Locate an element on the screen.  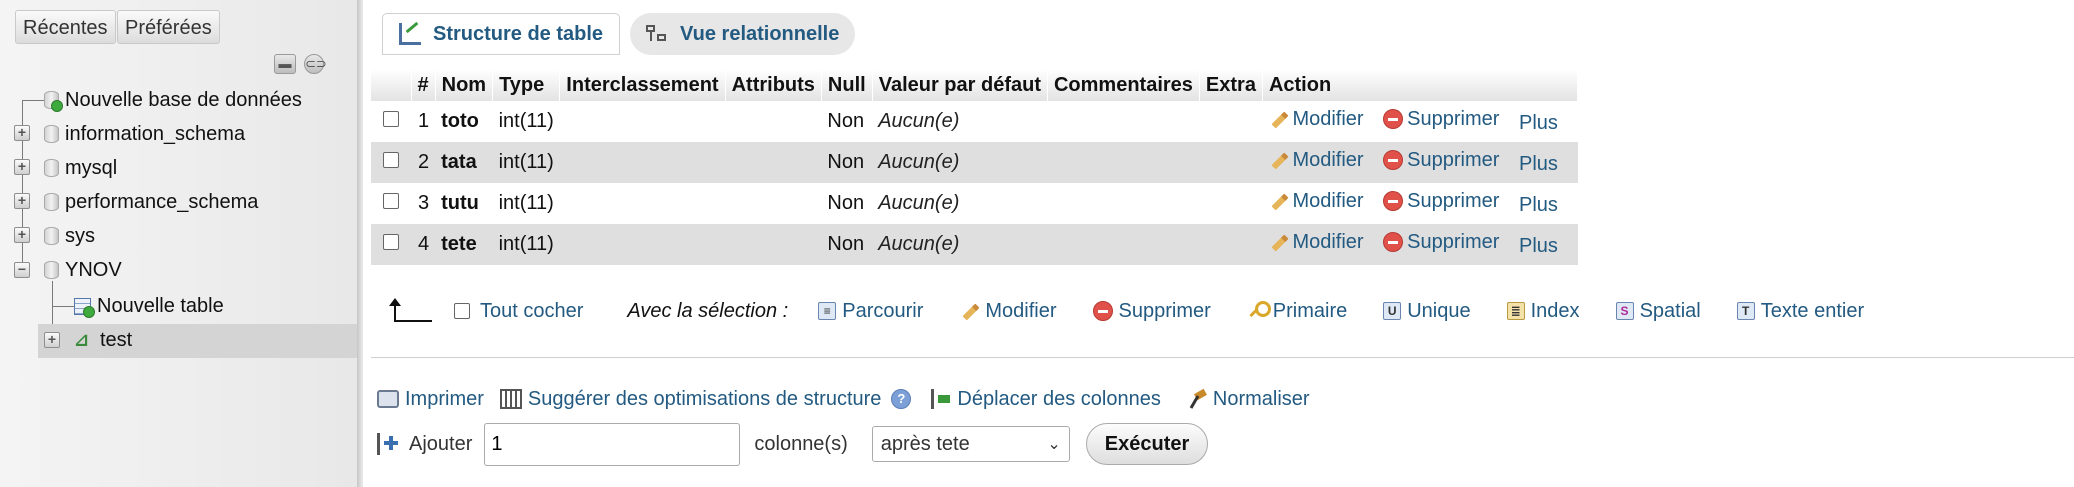
print-link: Imprimer is located at coordinates (430, 399).